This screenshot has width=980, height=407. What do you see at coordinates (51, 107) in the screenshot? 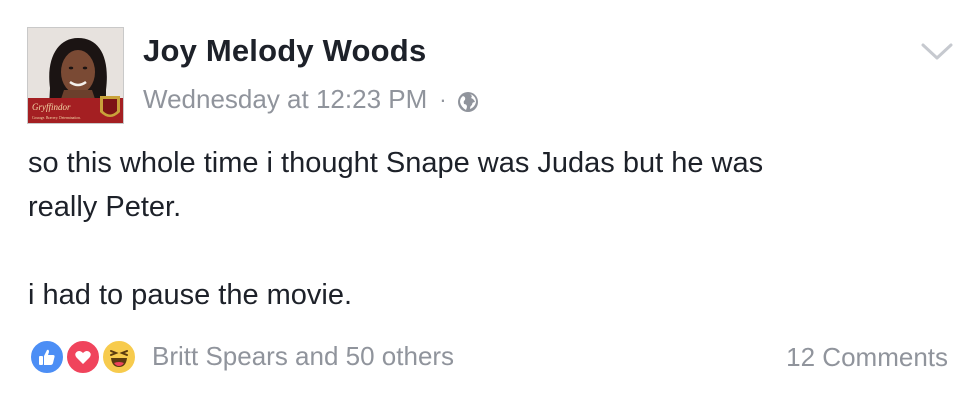
I see `svg-text: Gryffindor` at bounding box center [51, 107].